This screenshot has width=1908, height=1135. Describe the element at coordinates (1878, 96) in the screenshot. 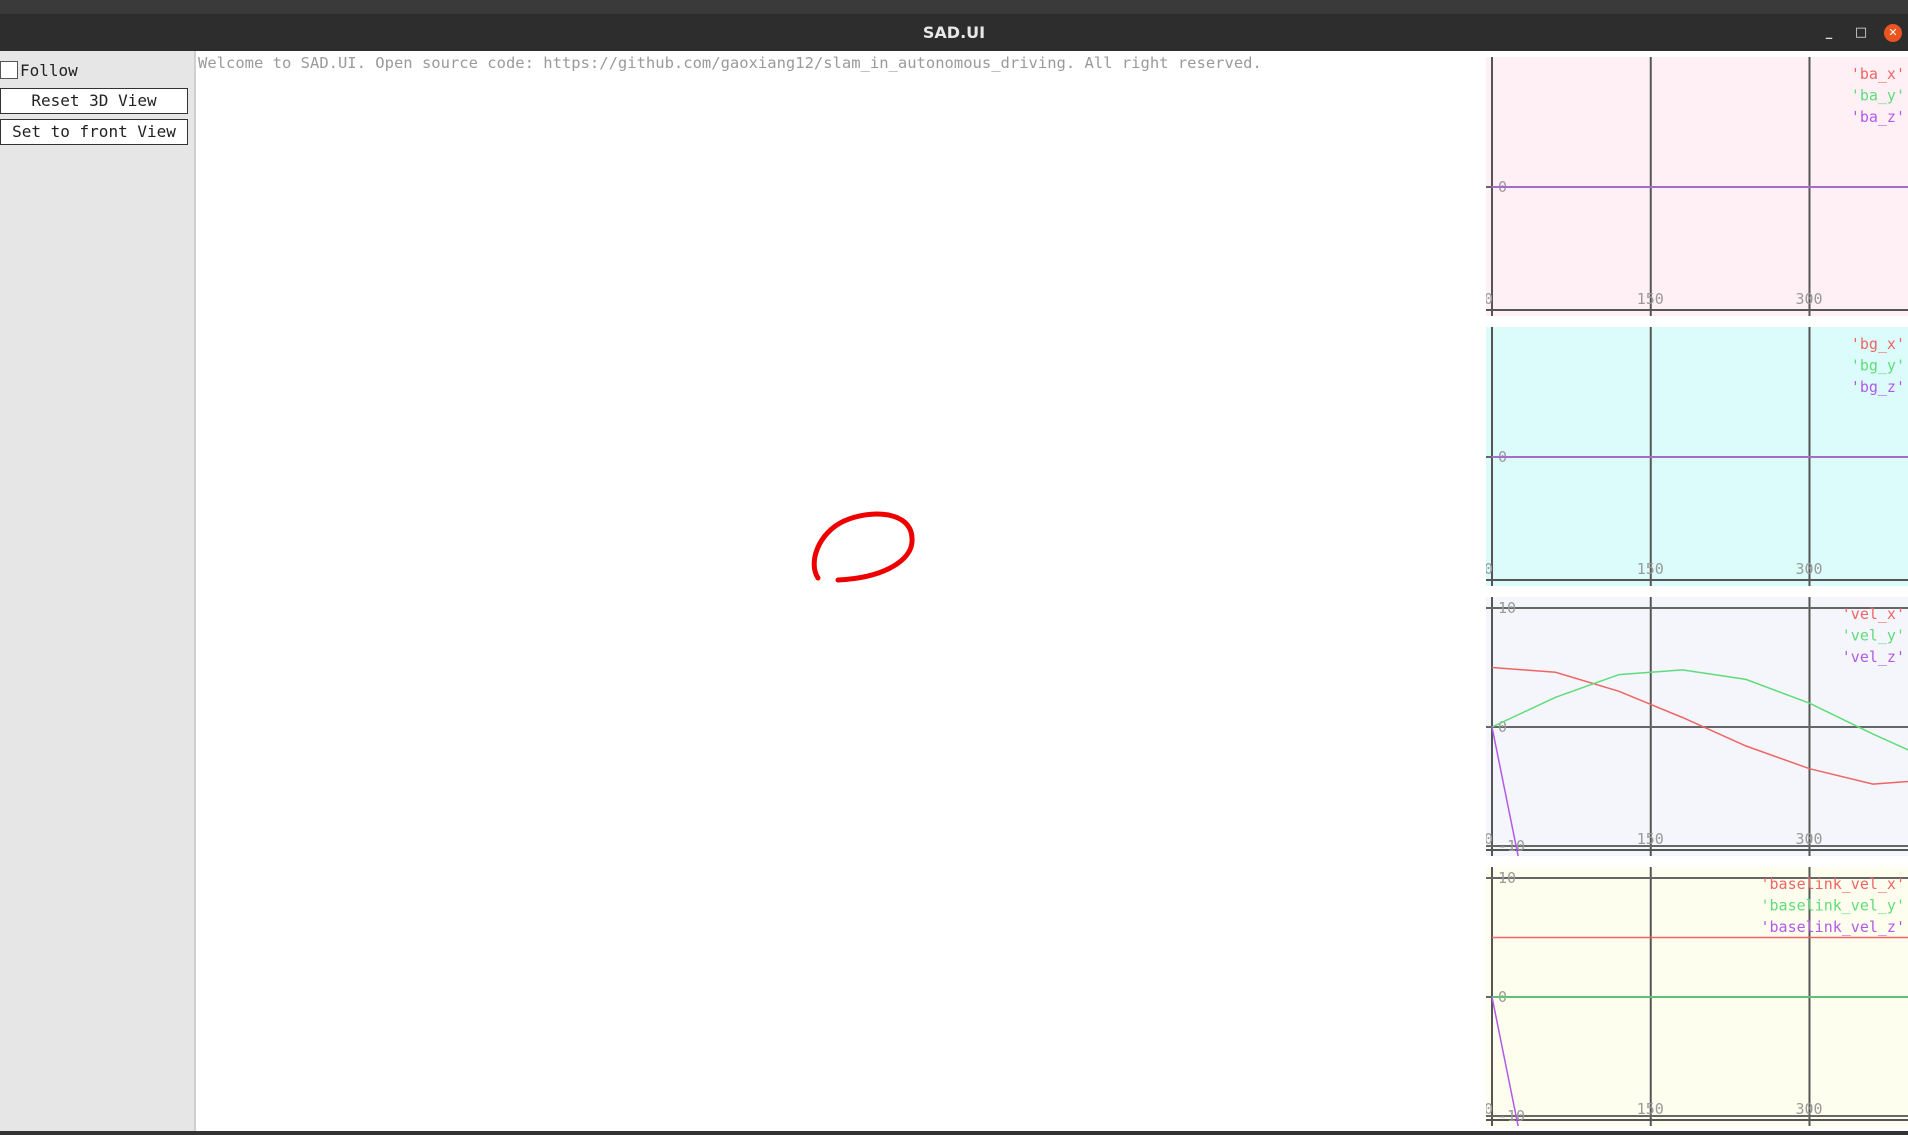

I see `legend-entry: 'ba_y'` at that location.